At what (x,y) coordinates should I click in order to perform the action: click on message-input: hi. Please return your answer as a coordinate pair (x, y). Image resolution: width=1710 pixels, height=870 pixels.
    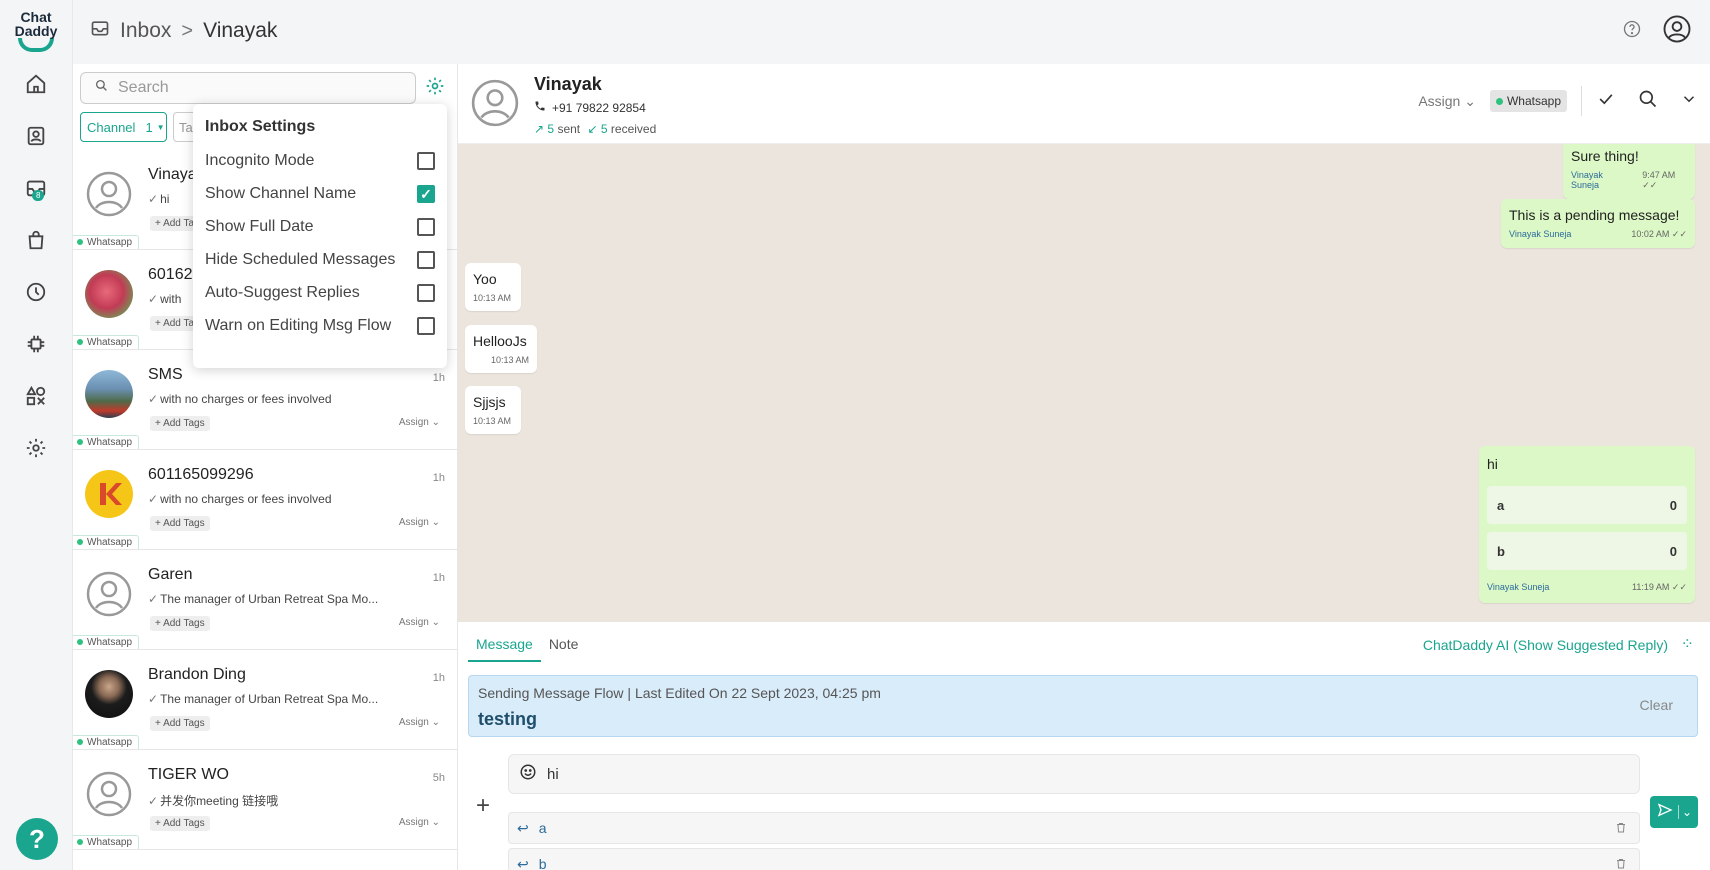
    Looking at the image, I should click on (1074, 774).